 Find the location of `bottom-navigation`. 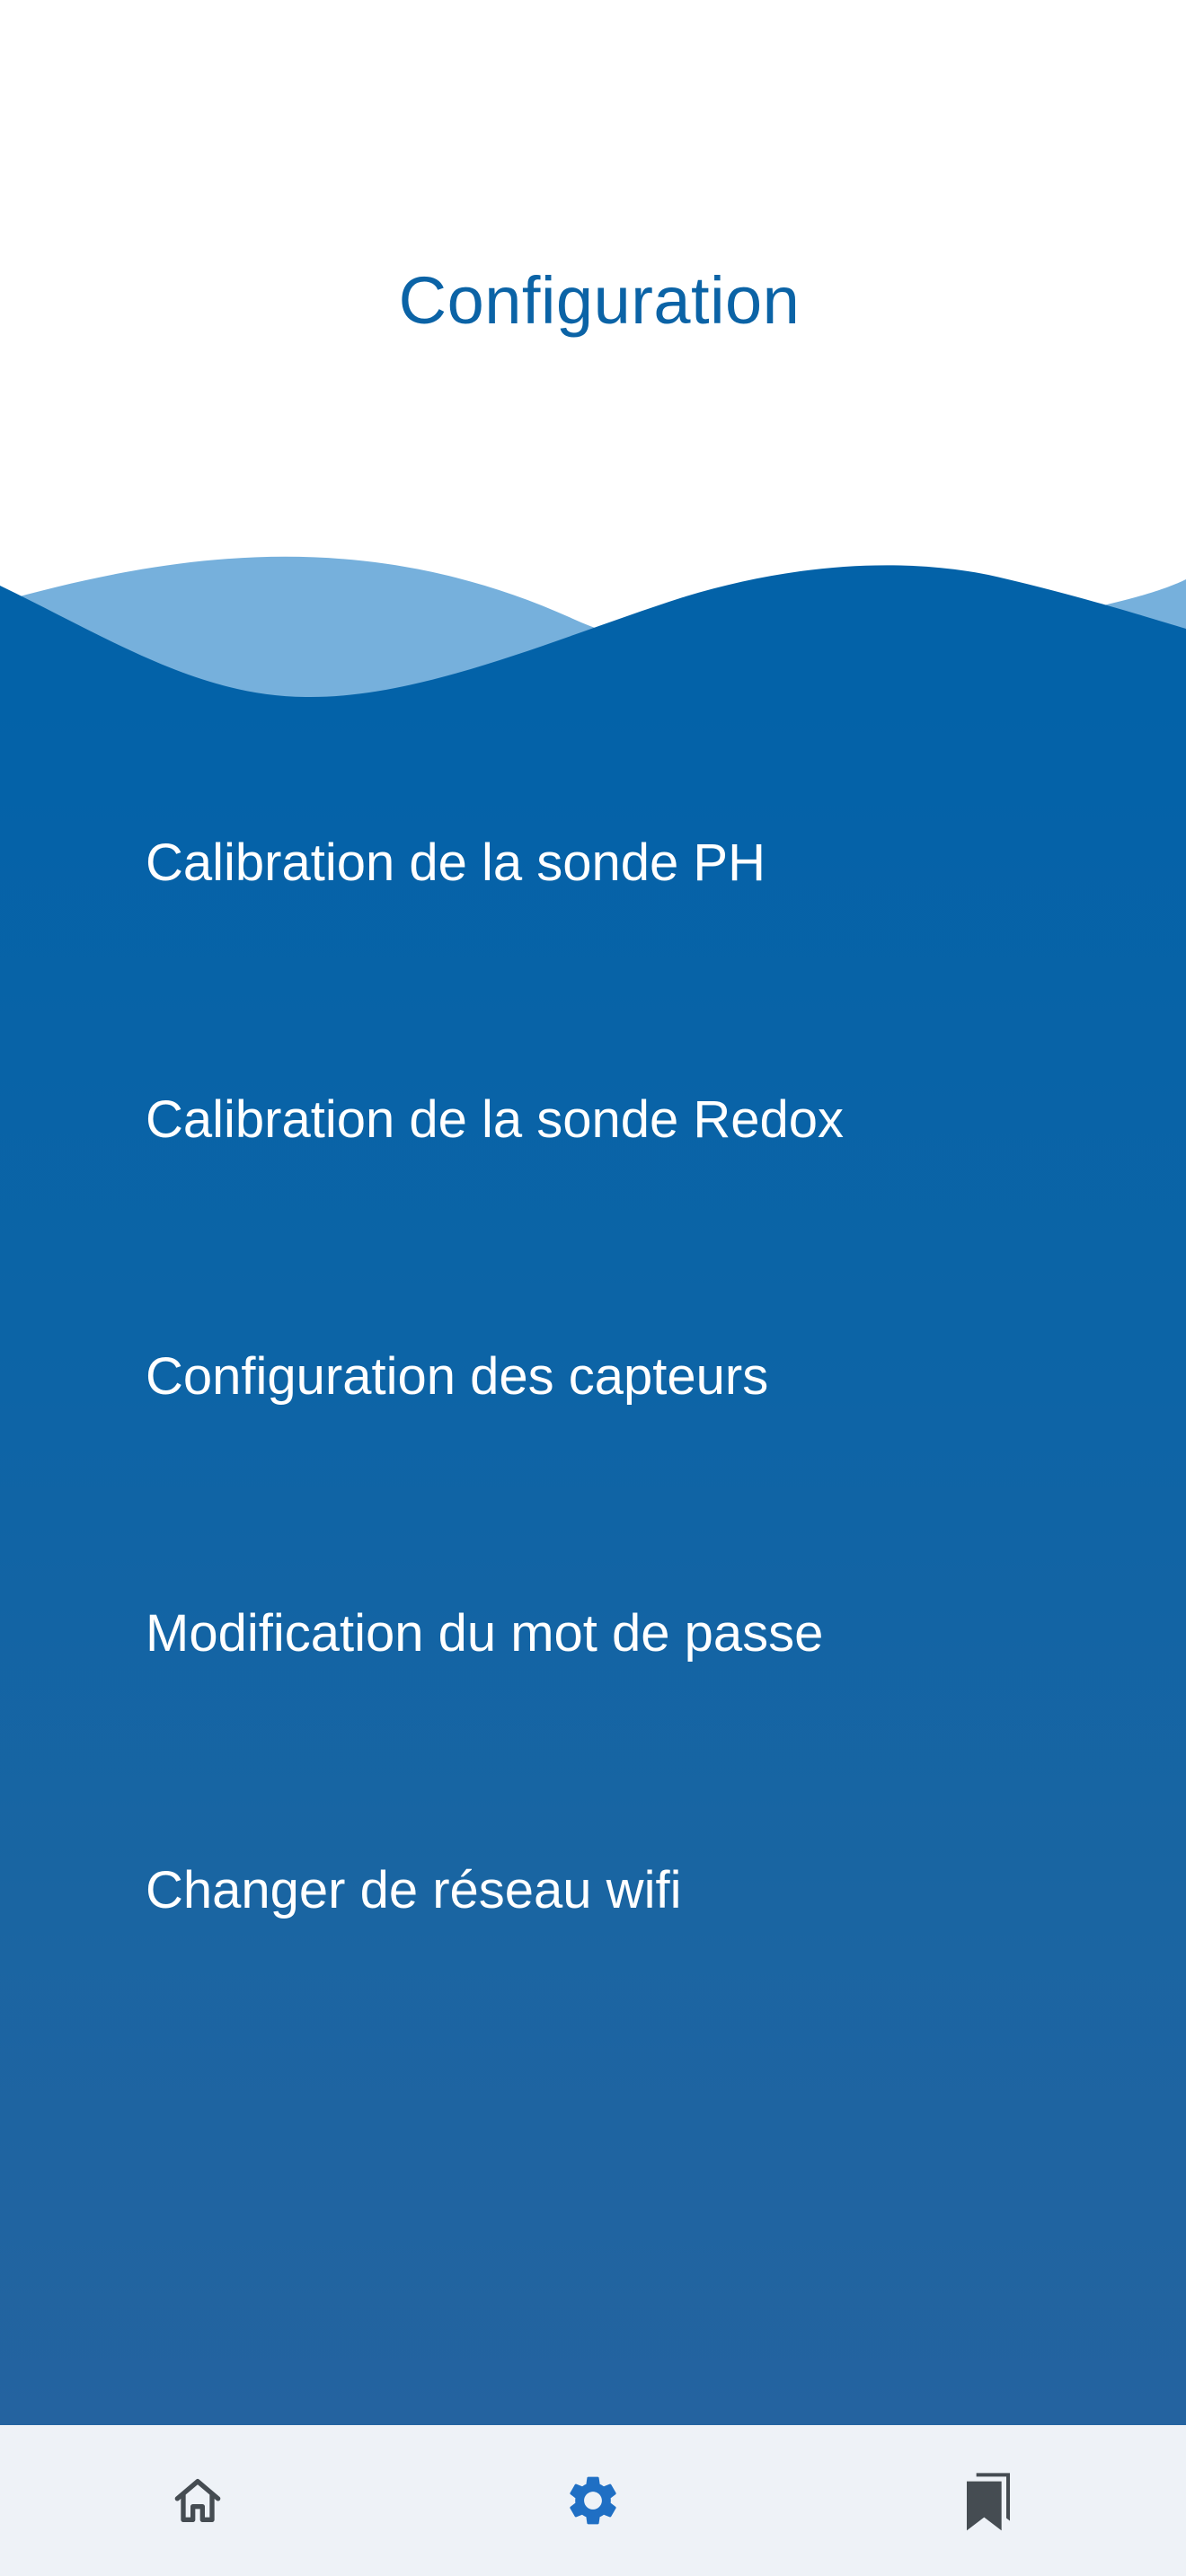

bottom-navigation is located at coordinates (593, 2500).